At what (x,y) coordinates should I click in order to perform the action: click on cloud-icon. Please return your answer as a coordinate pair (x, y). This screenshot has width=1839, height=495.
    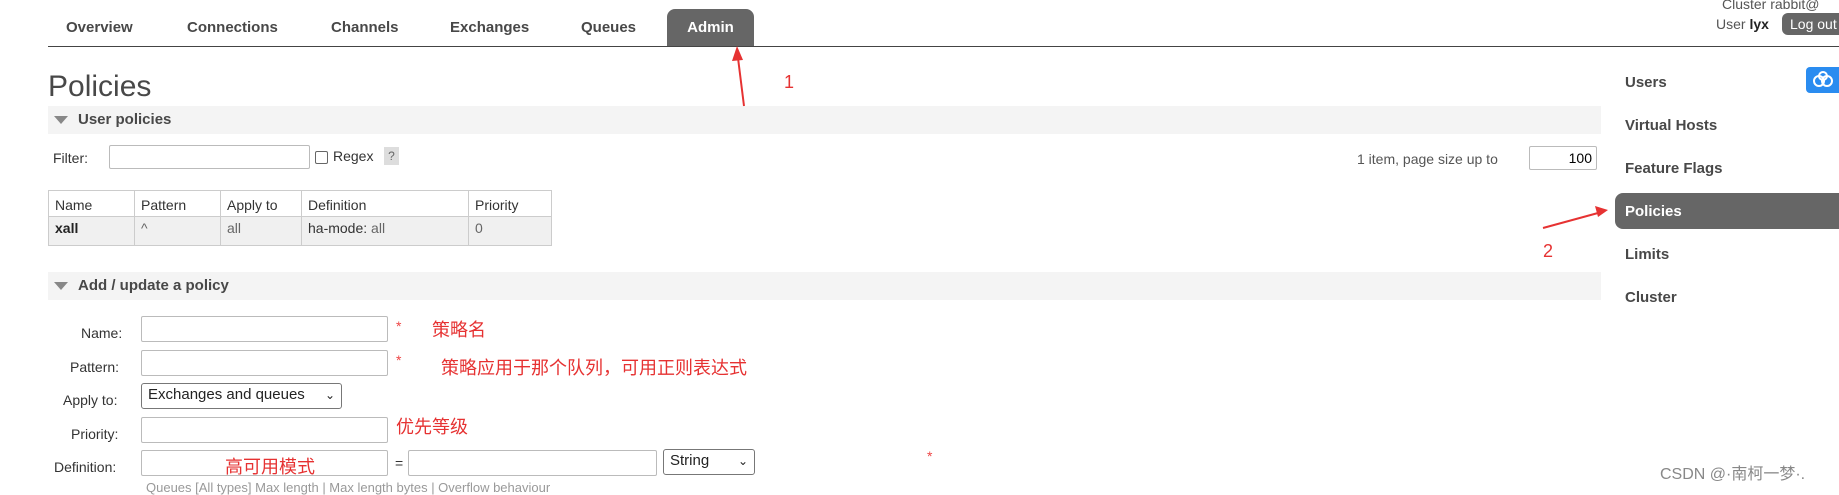
    Looking at the image, I should click on (1822, 80).